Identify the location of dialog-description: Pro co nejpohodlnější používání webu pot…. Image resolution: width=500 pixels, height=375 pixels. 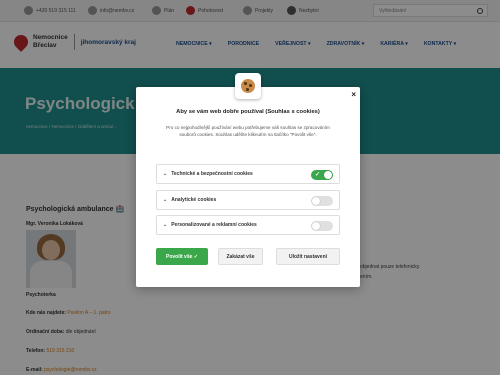
(248, 131).